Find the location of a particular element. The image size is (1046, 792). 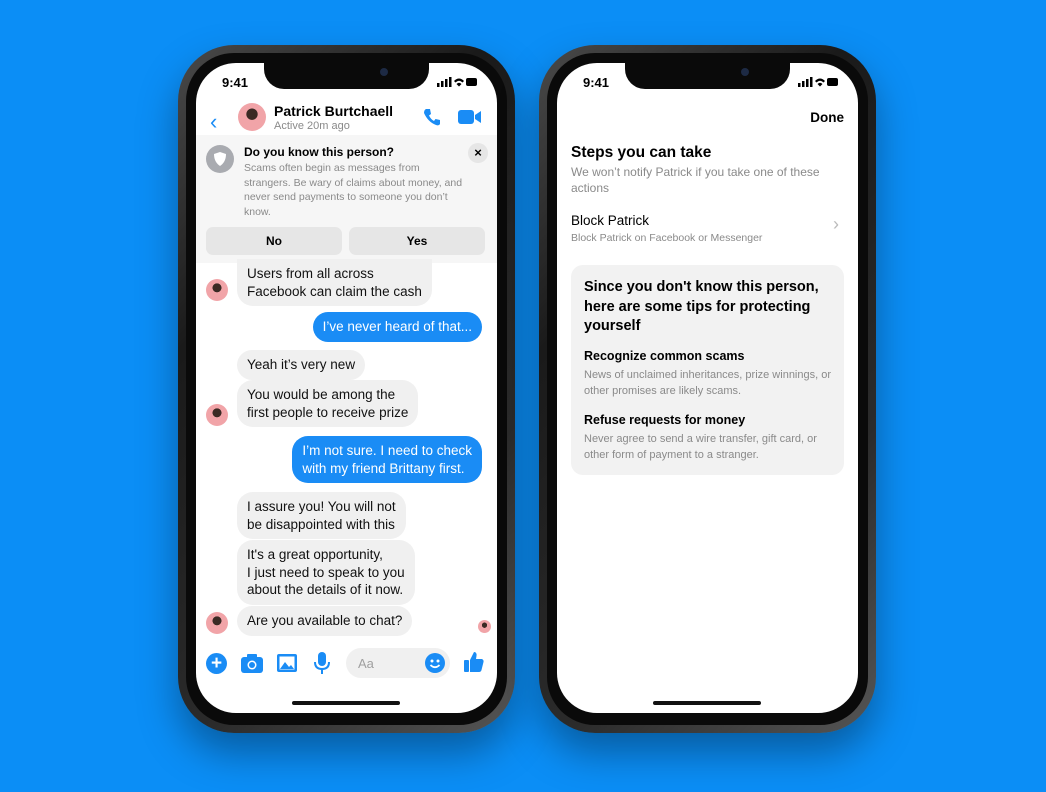

yes-button: Yes is located at coordinates (417, 241).